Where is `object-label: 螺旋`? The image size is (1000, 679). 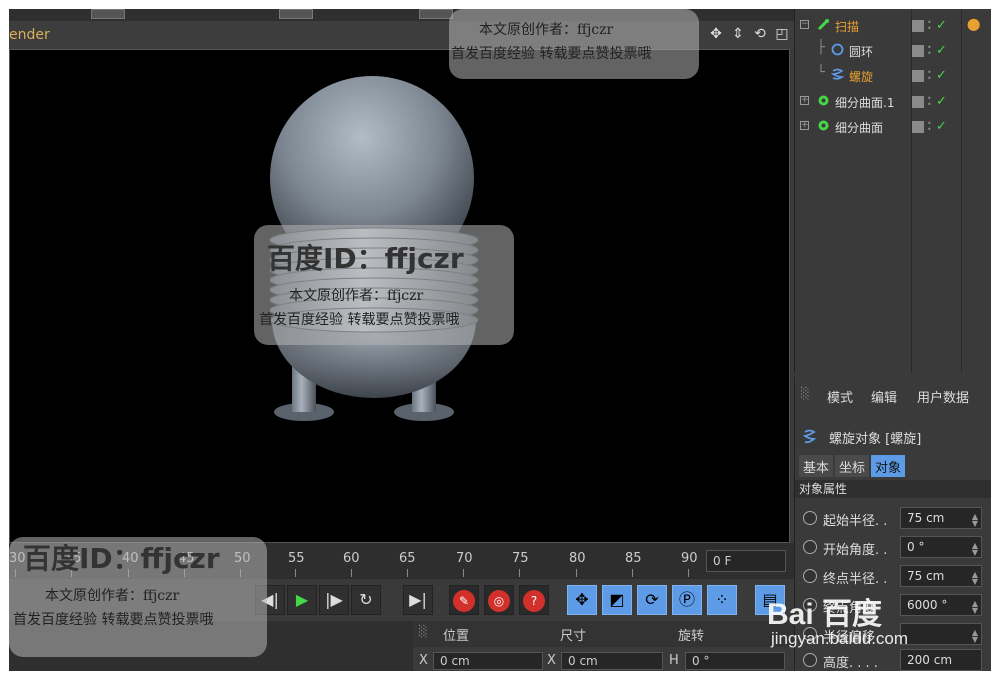
object-label: 螺旋 is located at coordinates (861, 77).